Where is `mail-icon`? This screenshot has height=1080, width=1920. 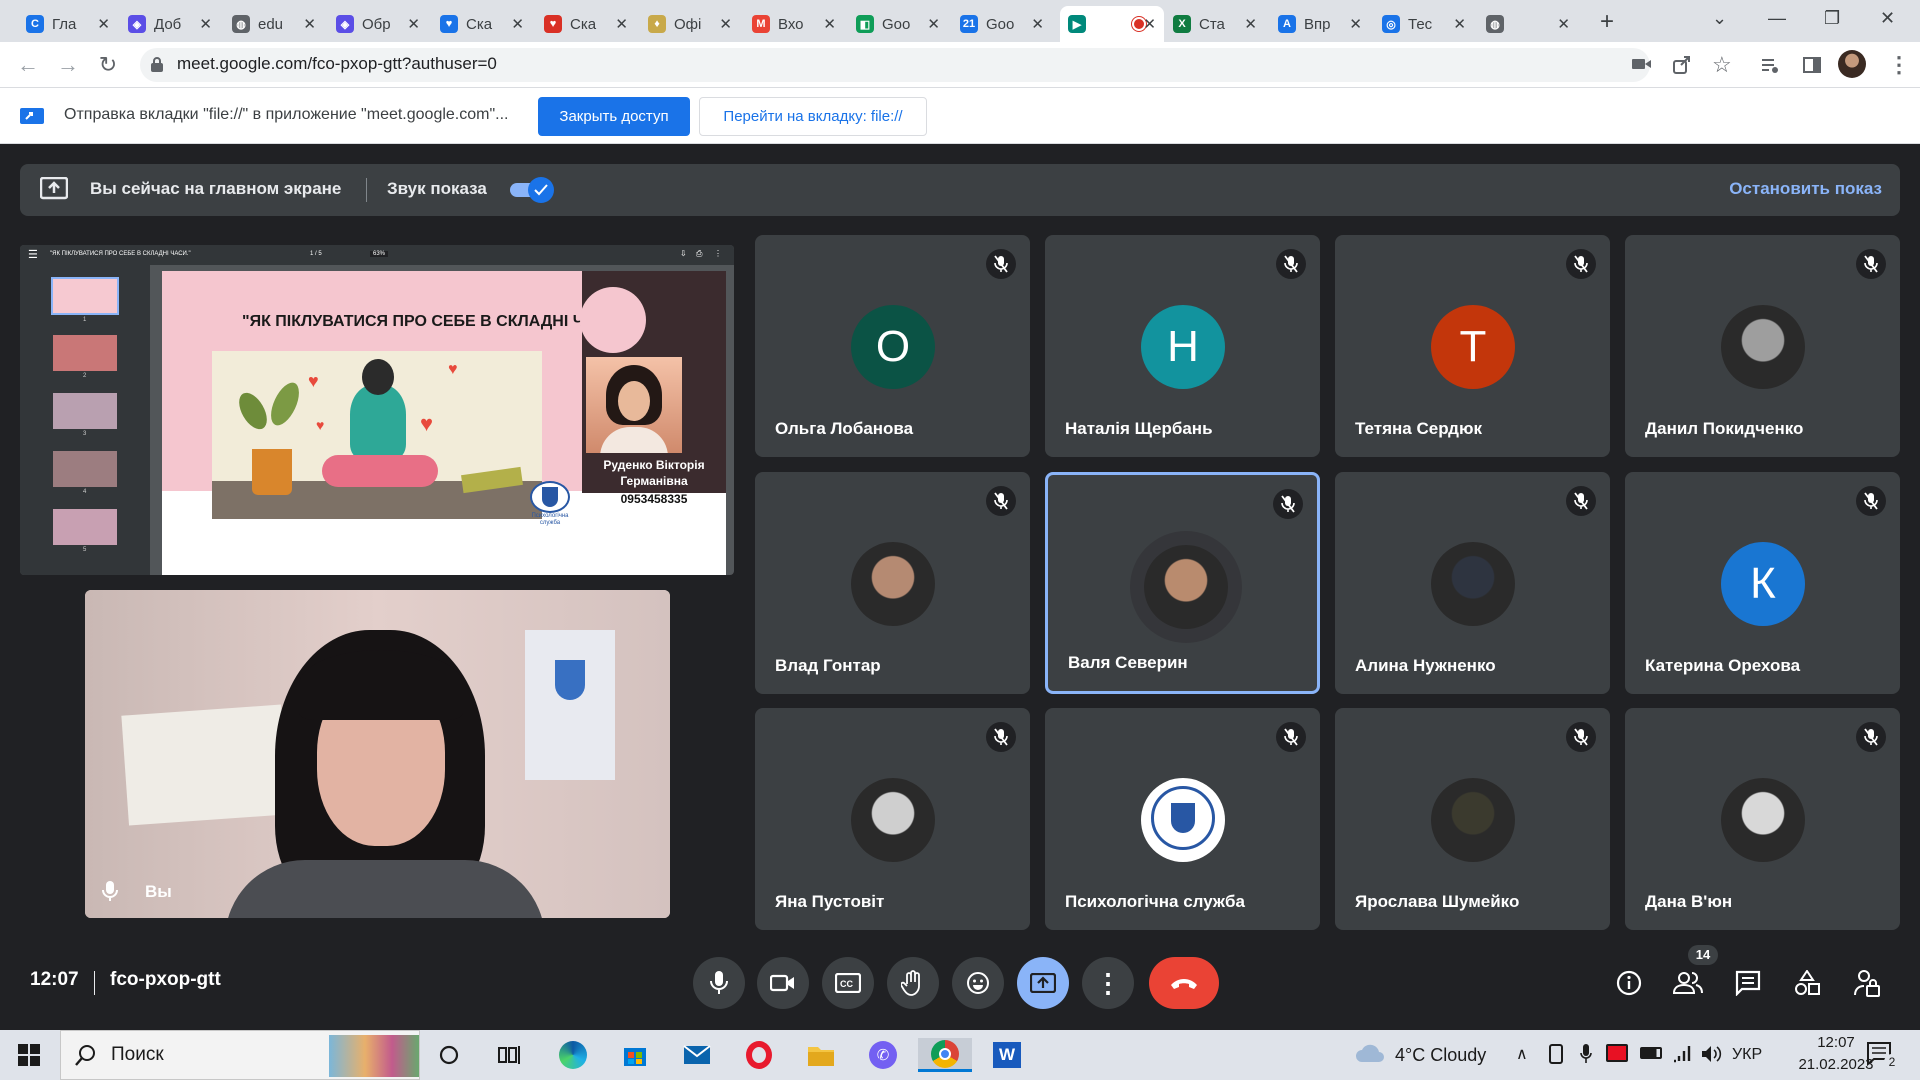 mail-icon is located at coordinates (697, 1055).